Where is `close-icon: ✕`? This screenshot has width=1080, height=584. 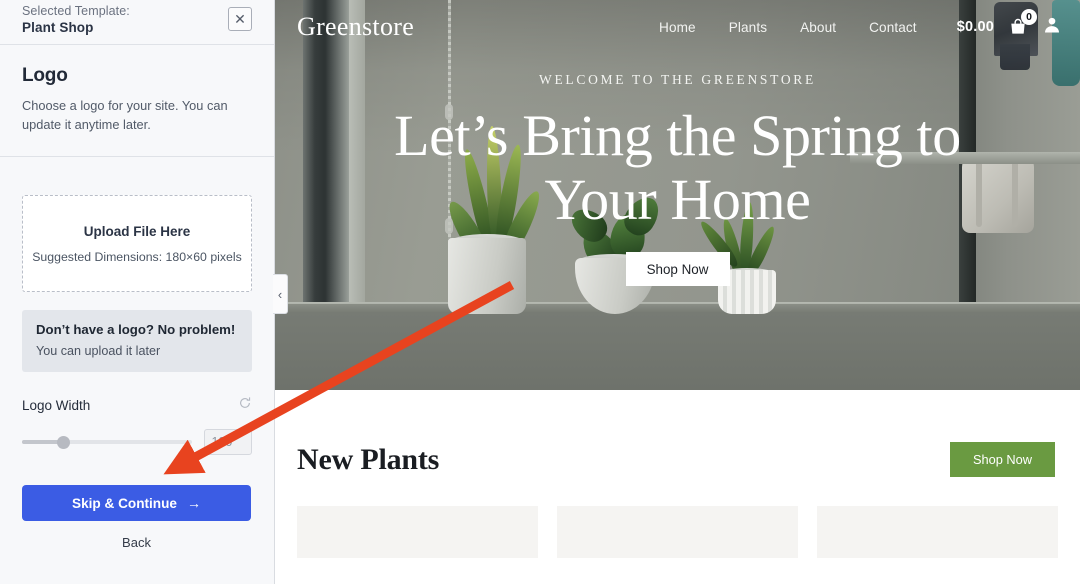 close-icon: ✕ is located at coordinates (240, 19).